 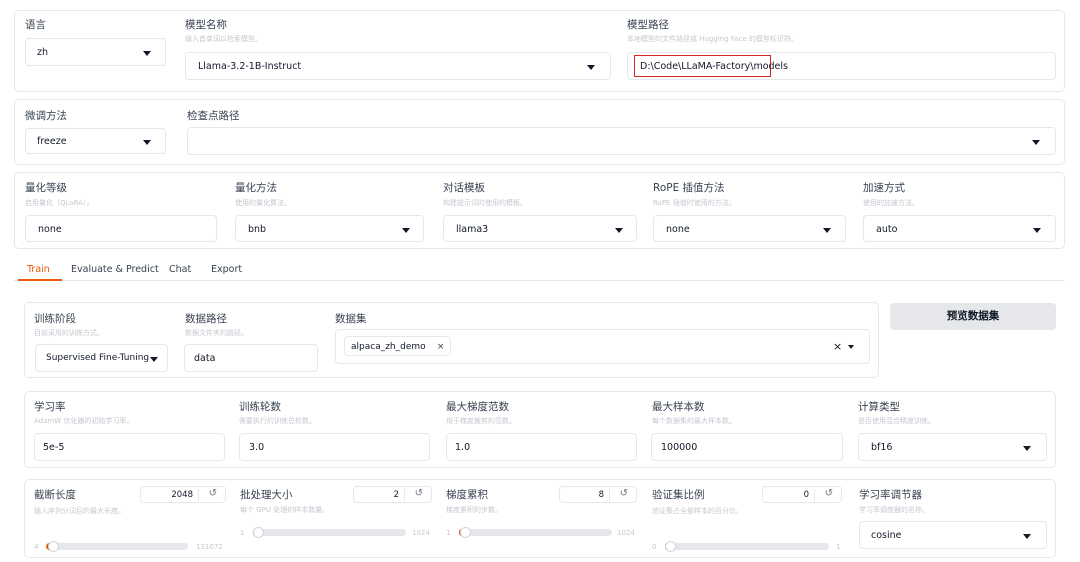 I want to click on compute-type-hint: 是否使用混合精度训练。, so click(x=896, y=421).